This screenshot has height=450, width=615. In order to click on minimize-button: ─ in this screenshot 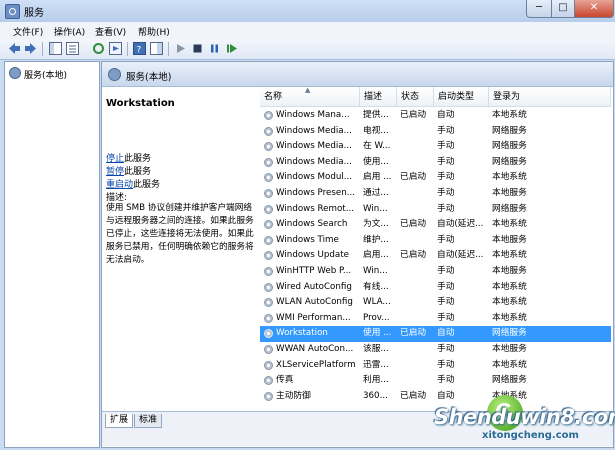, I will do `click(539, 9)`.